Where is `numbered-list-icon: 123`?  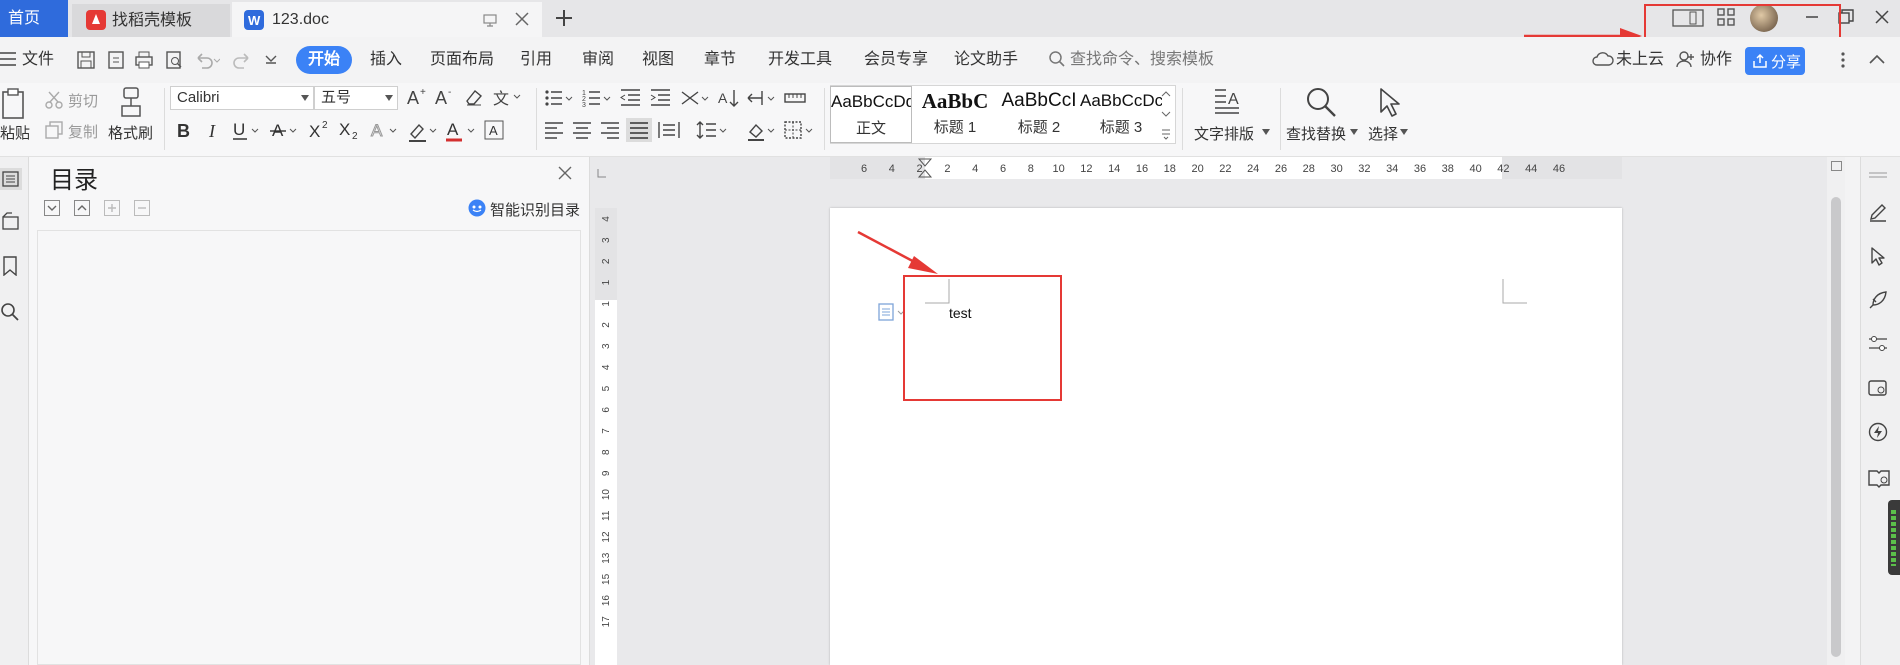
numbered-list-icon: 123 is located at coordinates (598, 98).